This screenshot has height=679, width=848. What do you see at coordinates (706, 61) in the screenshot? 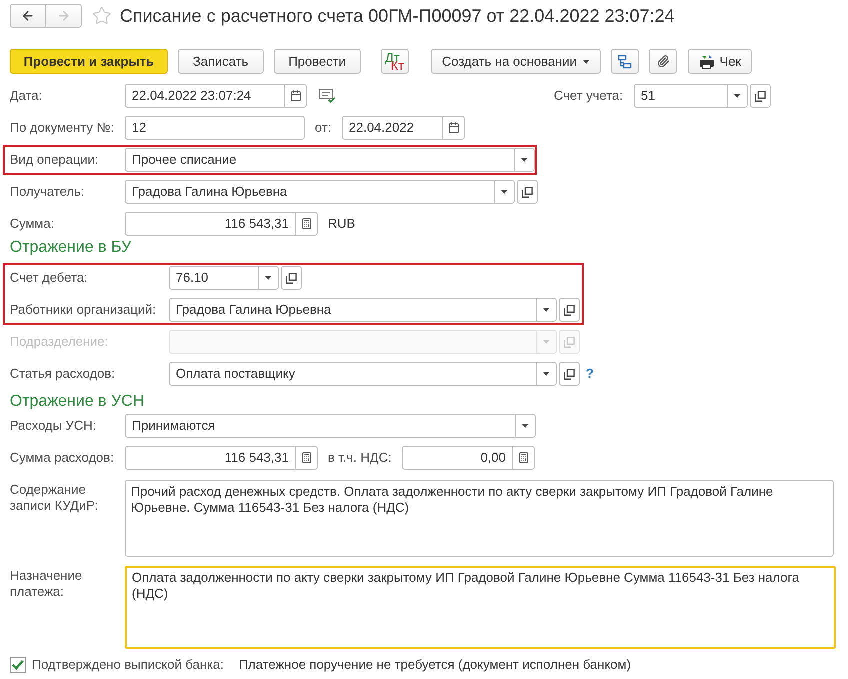
I see `printer-icon` at bounding box center [706, 61].